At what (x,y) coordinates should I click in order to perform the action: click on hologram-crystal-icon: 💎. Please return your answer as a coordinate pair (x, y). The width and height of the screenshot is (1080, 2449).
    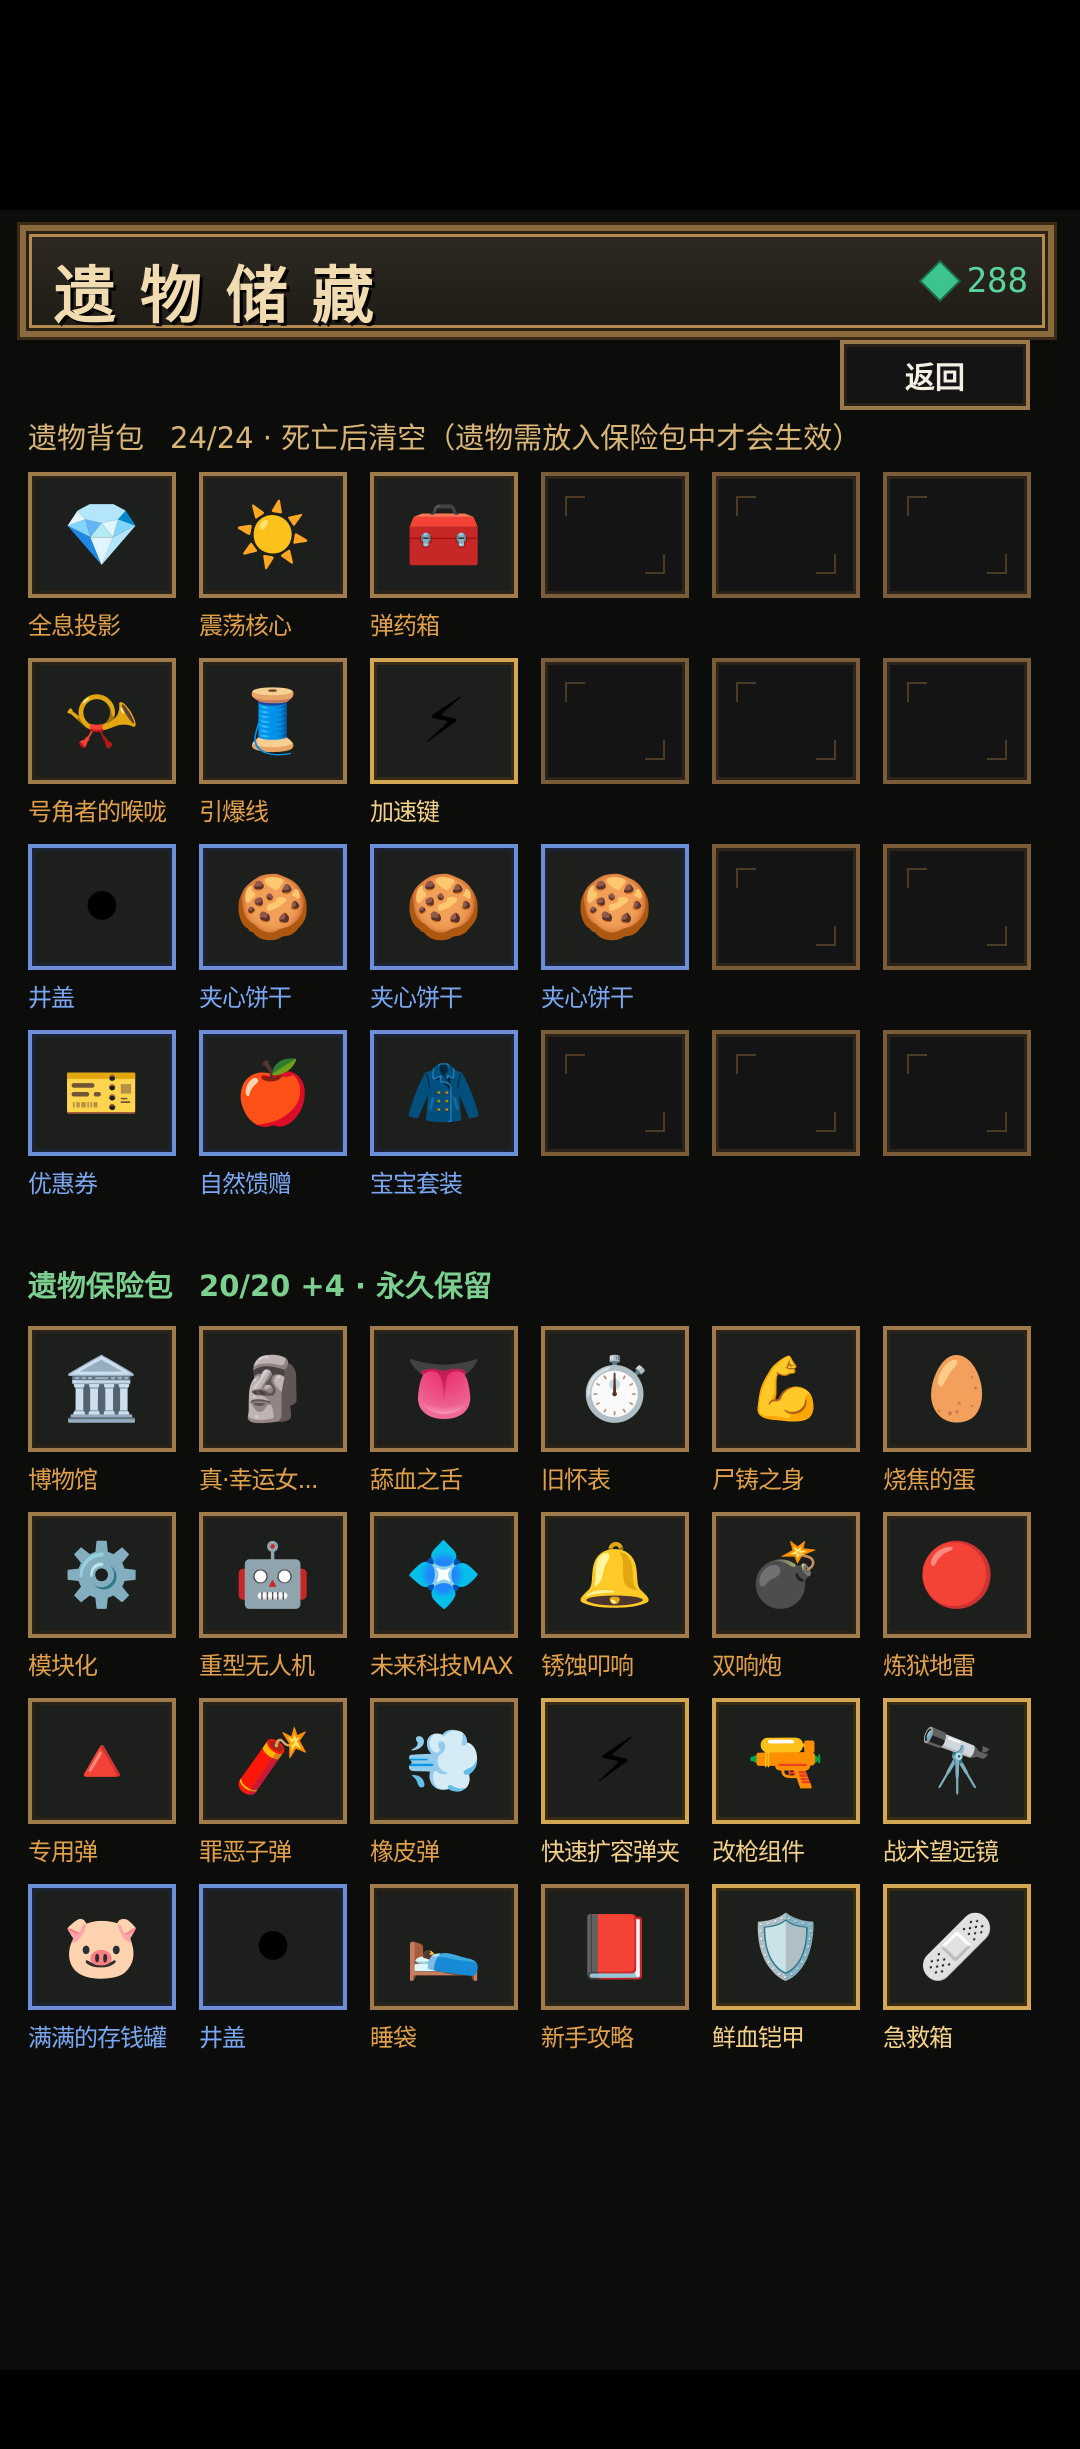
    Looking at the image, I should click on (102, 534).